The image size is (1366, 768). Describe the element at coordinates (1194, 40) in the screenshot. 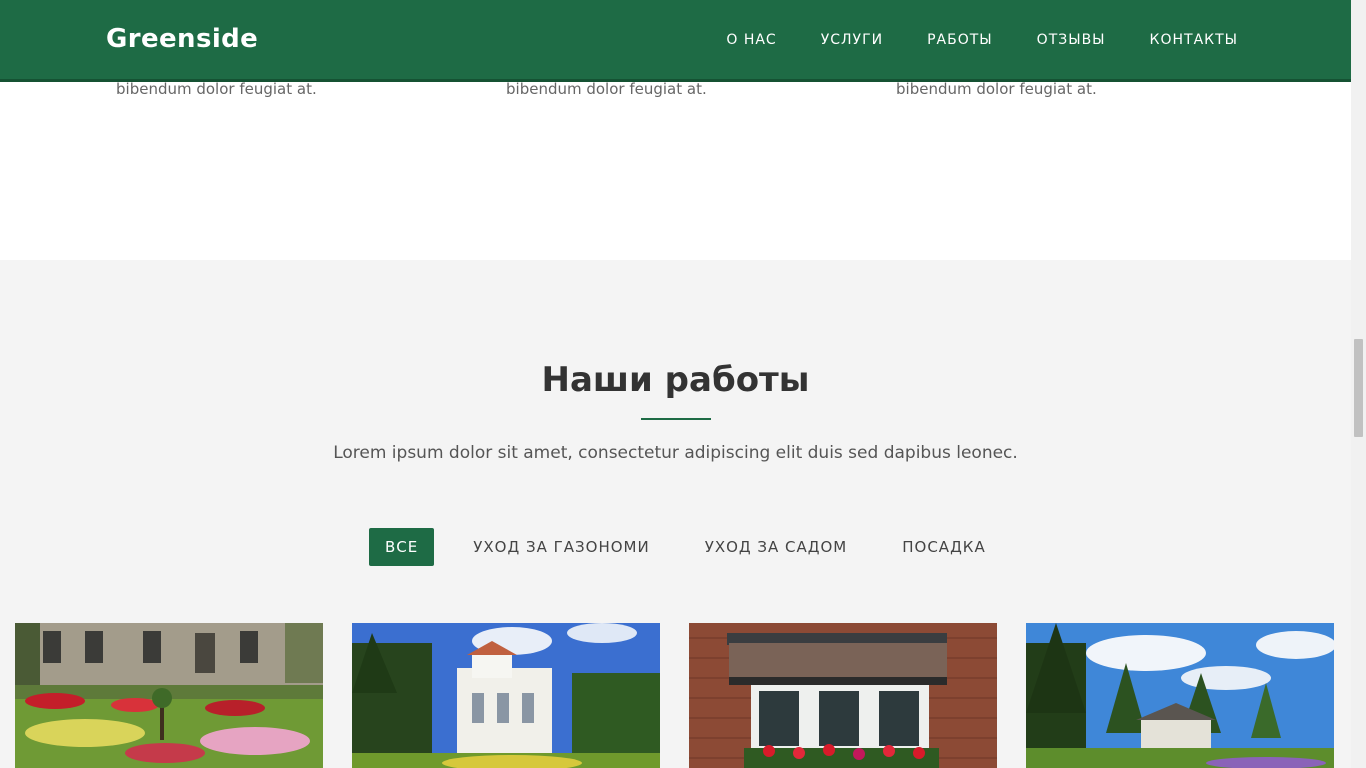

I see `nav-item-contacts: КОНТАКТЫ` at that location.